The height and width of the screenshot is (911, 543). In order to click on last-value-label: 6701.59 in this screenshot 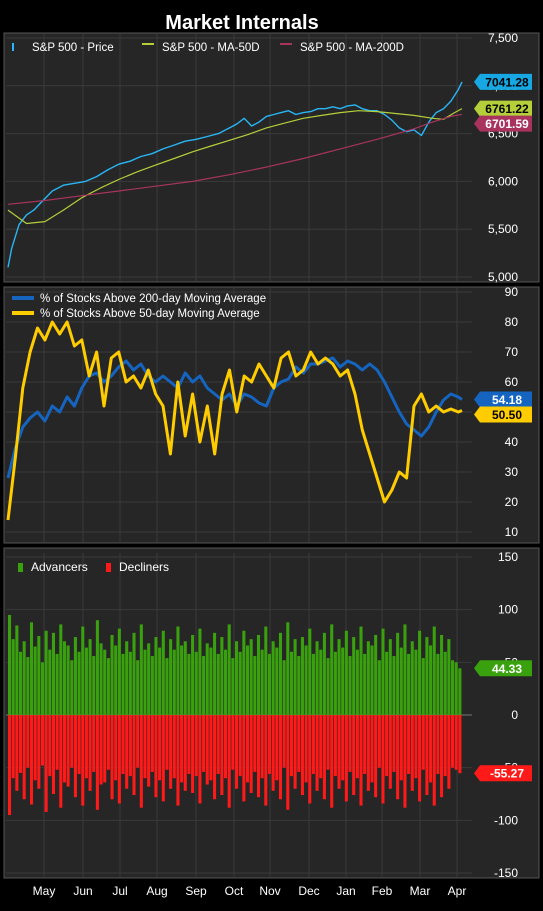, I will do `click(507, 124)`.